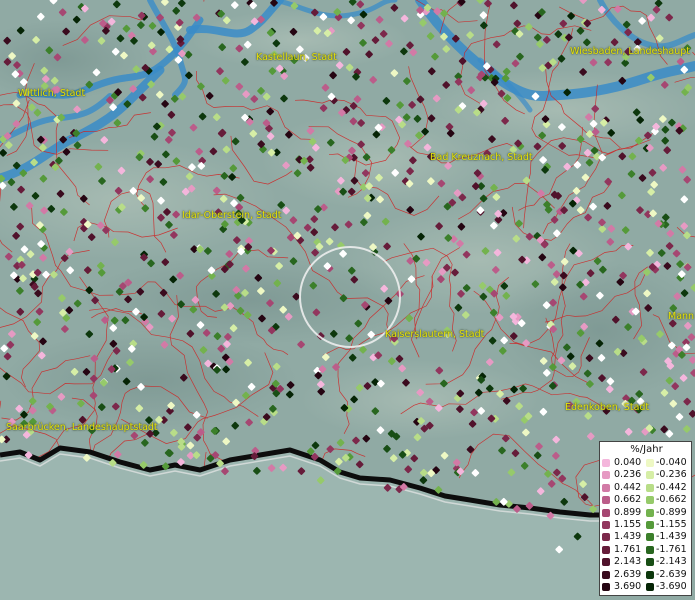  Describe the element at coordinates (82, 427) in the screenshot. I see `place-label-saarbruecken: Saarbrücken, Landeshauptstadt` at that location.